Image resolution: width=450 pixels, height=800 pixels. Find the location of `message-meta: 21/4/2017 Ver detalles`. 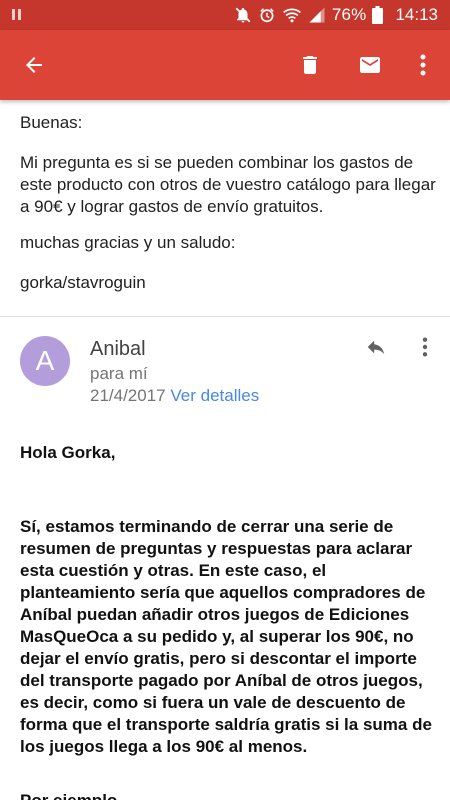

message-meta: 21/4/2017 Ver detalles is located at coordinates (174, 396).